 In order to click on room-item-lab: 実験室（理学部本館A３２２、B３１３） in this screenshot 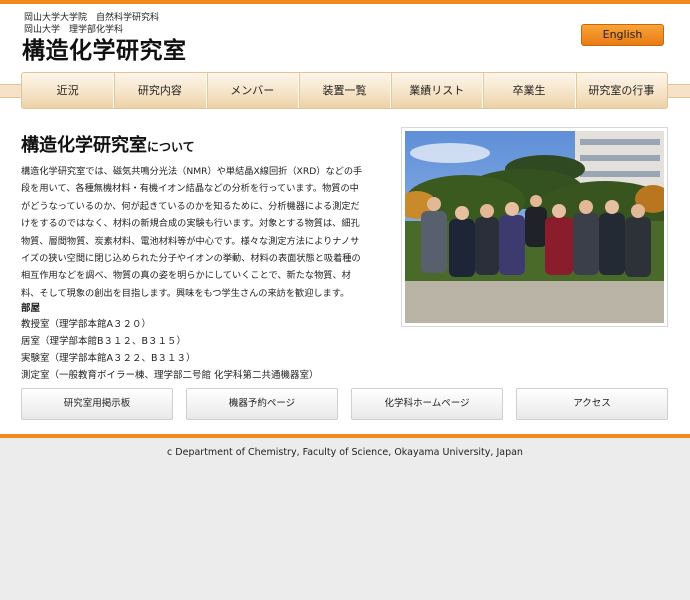, I will do `click(108, 358)`.